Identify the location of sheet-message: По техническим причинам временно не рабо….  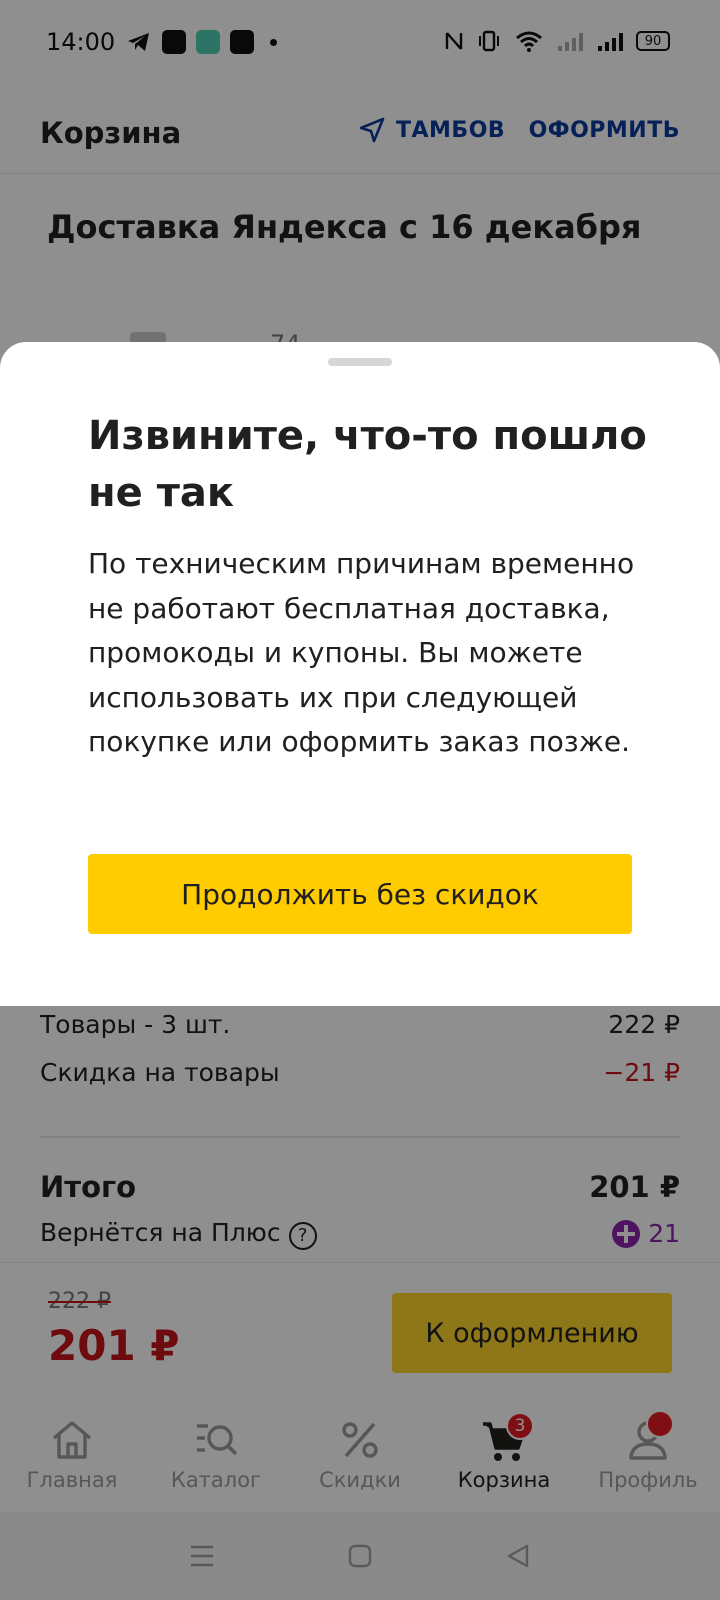
(361, 652).